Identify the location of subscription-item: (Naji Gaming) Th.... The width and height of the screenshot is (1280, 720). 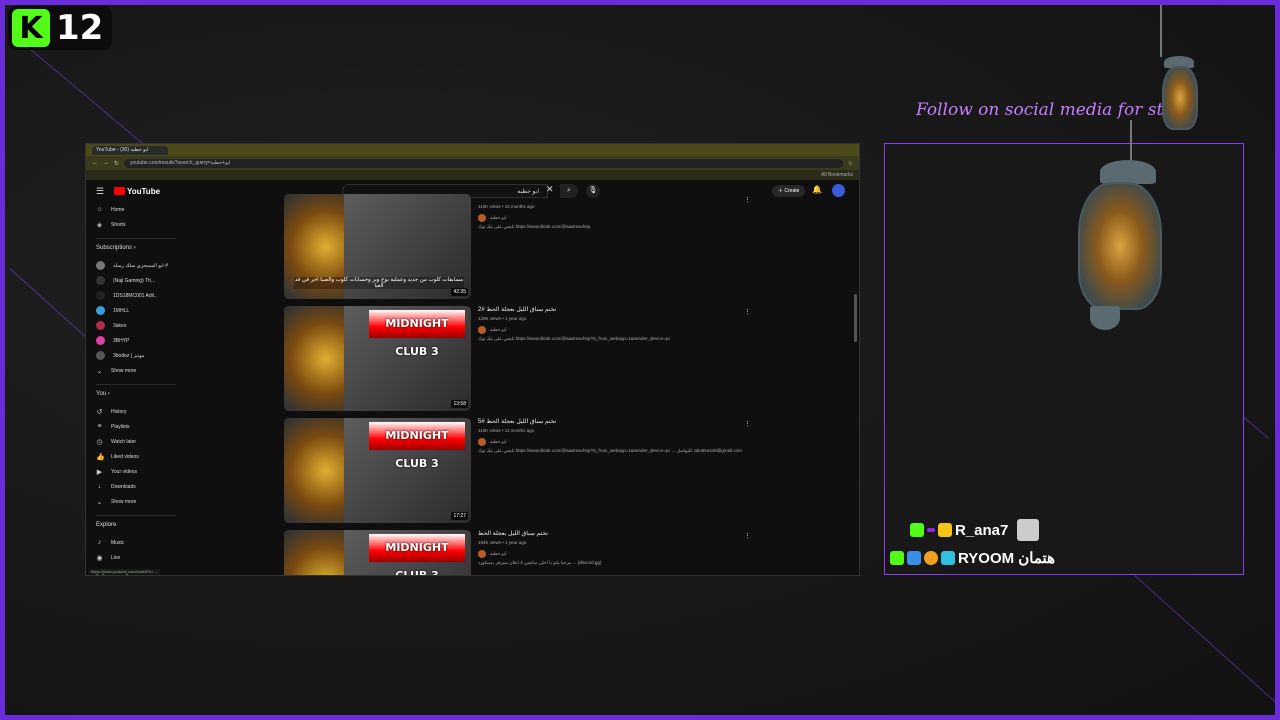
(138, 280).